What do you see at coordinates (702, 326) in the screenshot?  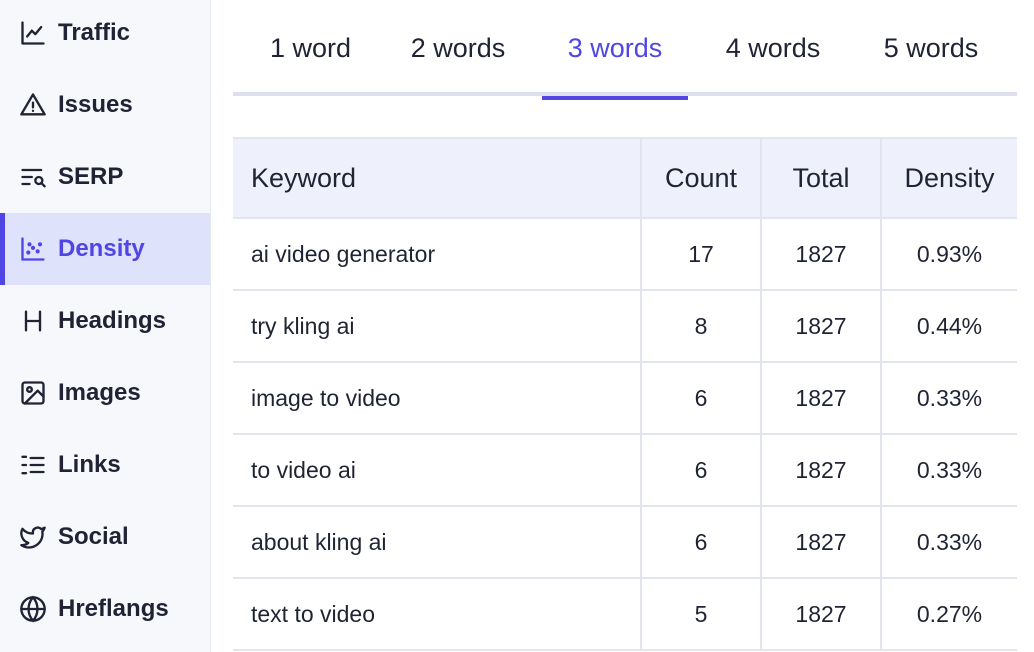 I see `count-cell: 8` at bounding box center [702, 326].